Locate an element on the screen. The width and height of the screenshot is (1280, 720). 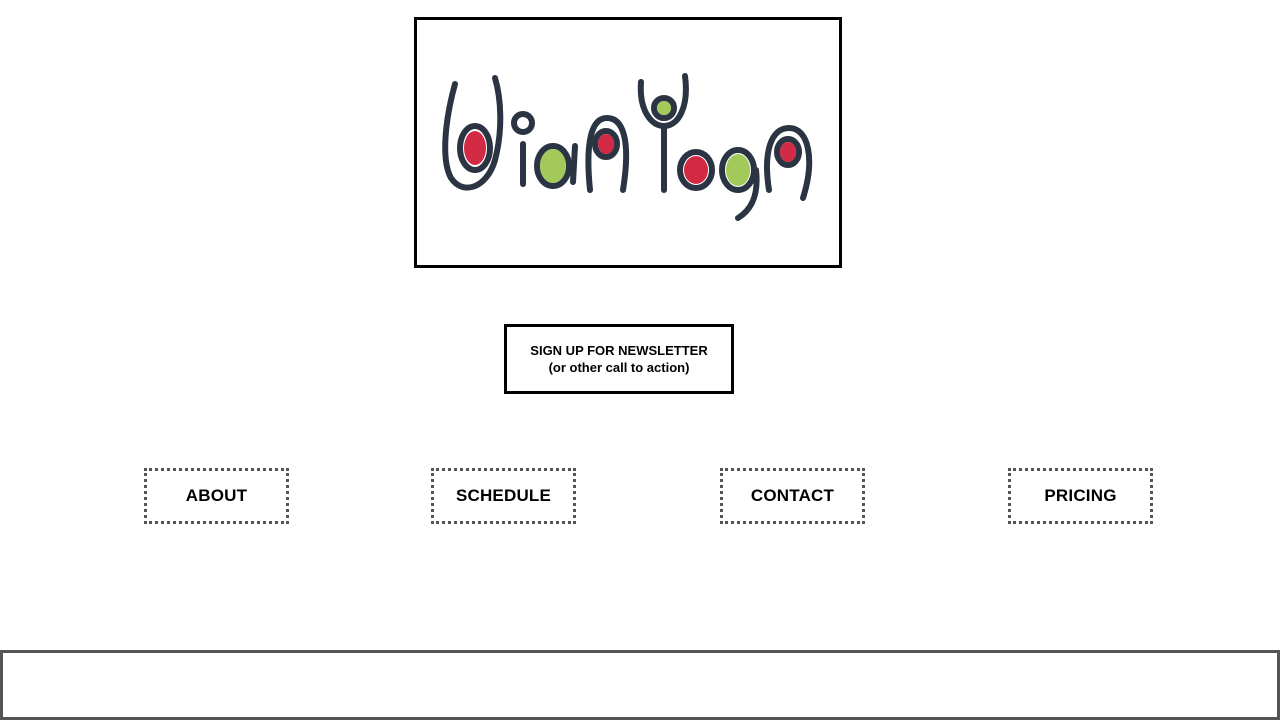
nav-contact-label: CONTACT is located at coordinates (792, 495).